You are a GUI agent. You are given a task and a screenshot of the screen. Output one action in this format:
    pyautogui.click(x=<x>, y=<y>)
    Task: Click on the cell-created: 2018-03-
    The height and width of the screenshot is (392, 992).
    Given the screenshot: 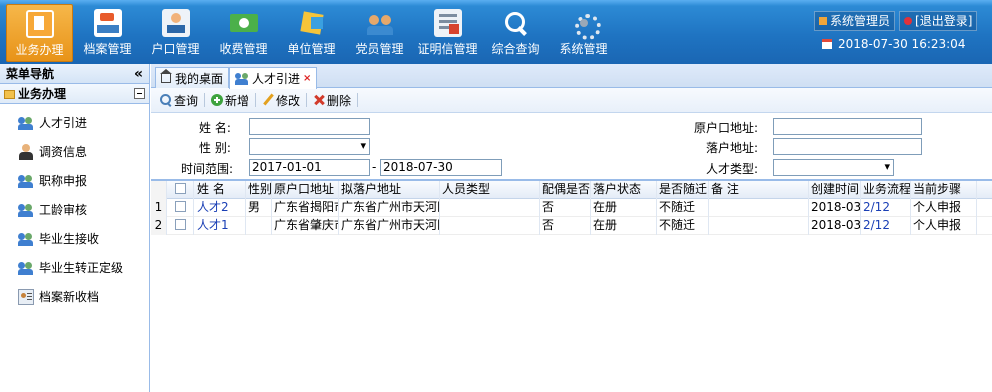 What is the action you would take?
    pyautogui.click(x=835, y=208)
    